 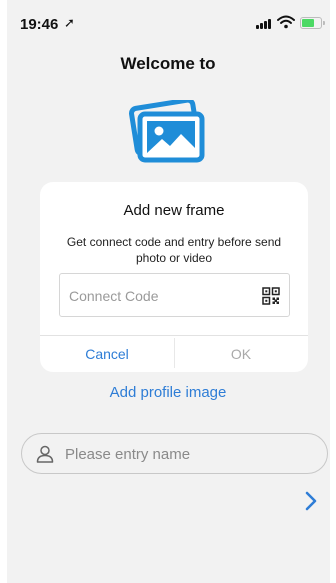 I want to click on battery-nub, so click(x=324, y=23).